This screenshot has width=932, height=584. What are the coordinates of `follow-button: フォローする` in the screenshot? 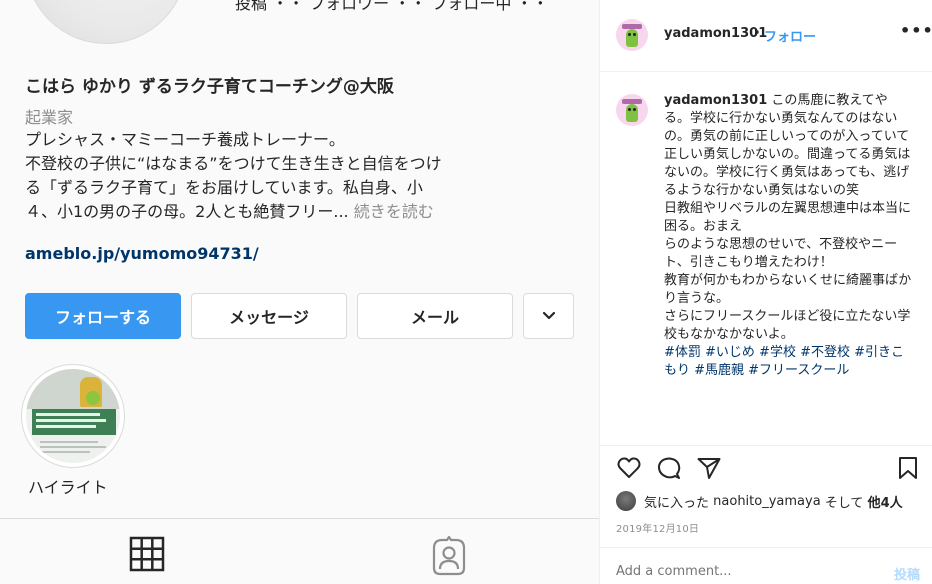 It's located at (103, 316).